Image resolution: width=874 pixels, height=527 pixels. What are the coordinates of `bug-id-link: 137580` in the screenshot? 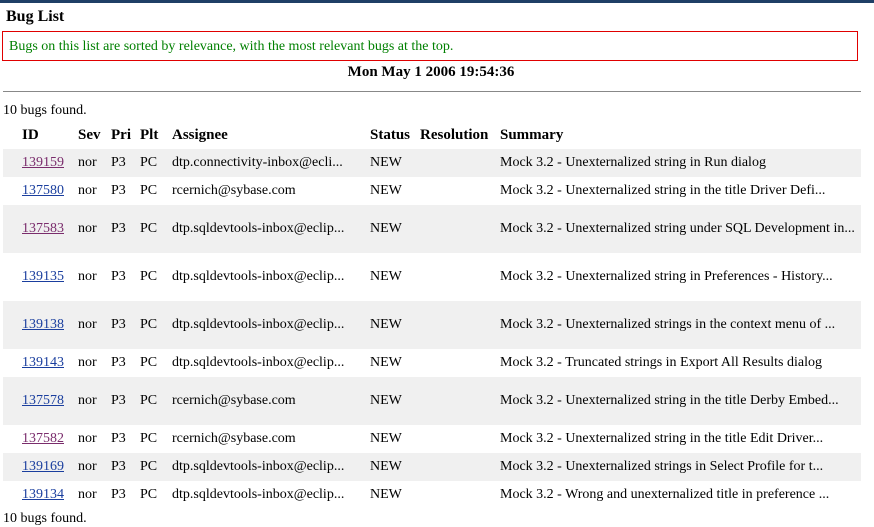 It's located at (43, 191).